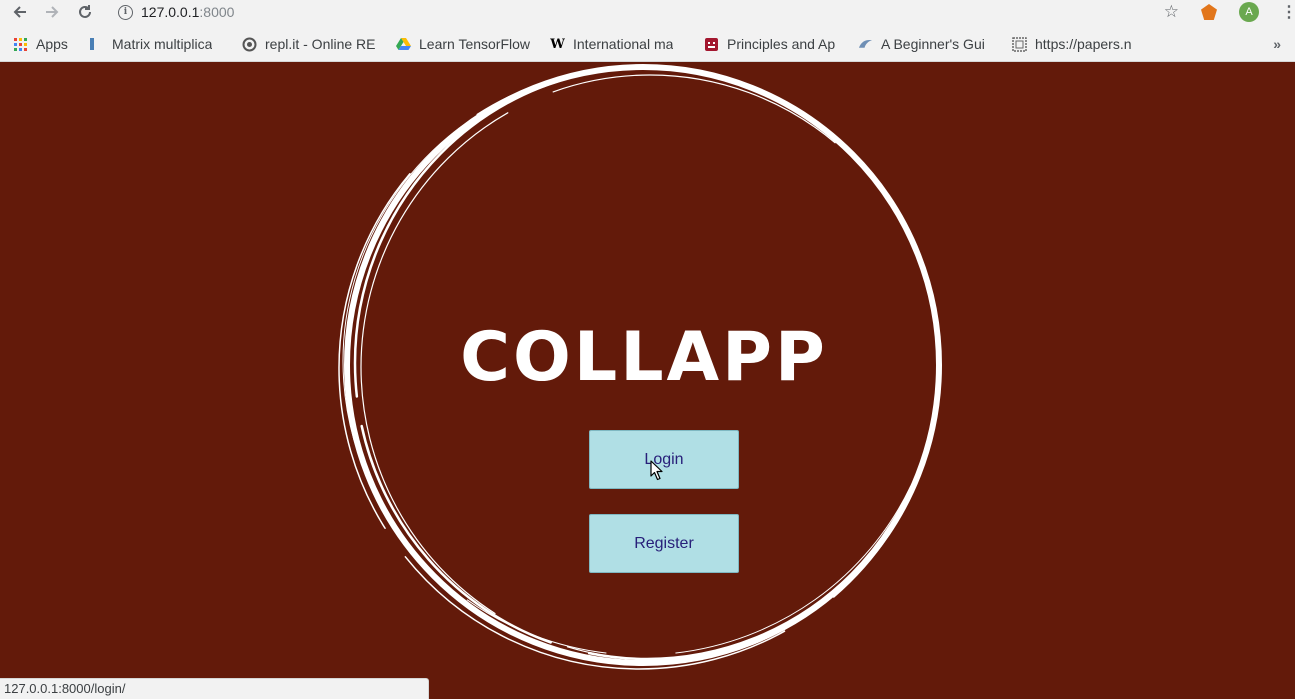 Image resolution: width=1295 pixels, height=699 pixels. What do you see at coordinates (1209, 12) in the screenshot?
I see `metamask-extension-icon` at bounding box center [1209, 12].